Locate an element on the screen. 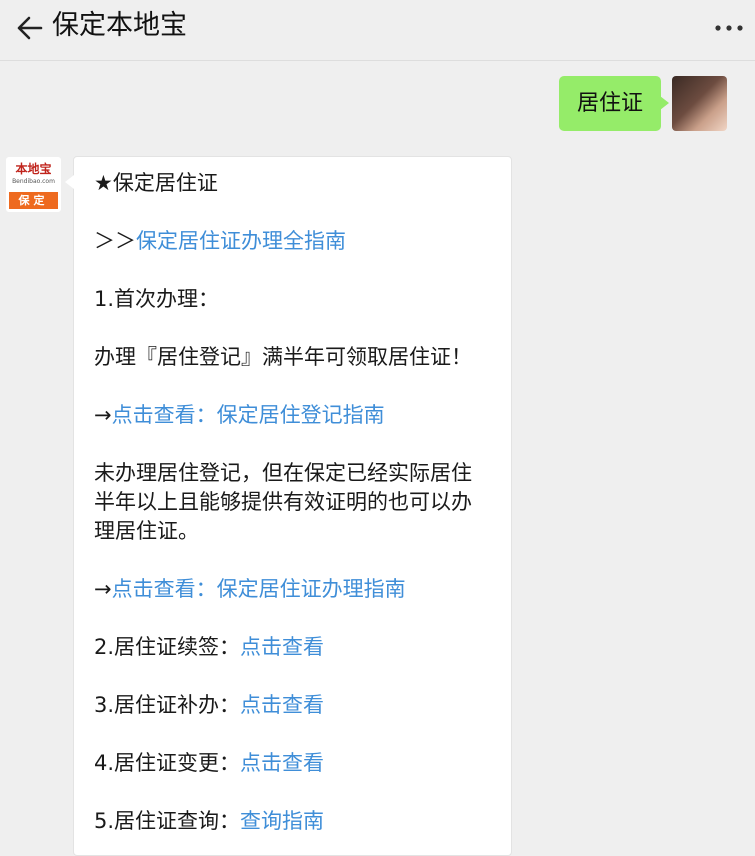 The width and height of the screenshot is (755, 856). bot-avatar: 本地宝 Bendibao.com 保定 is located at coordinates (33, 184).